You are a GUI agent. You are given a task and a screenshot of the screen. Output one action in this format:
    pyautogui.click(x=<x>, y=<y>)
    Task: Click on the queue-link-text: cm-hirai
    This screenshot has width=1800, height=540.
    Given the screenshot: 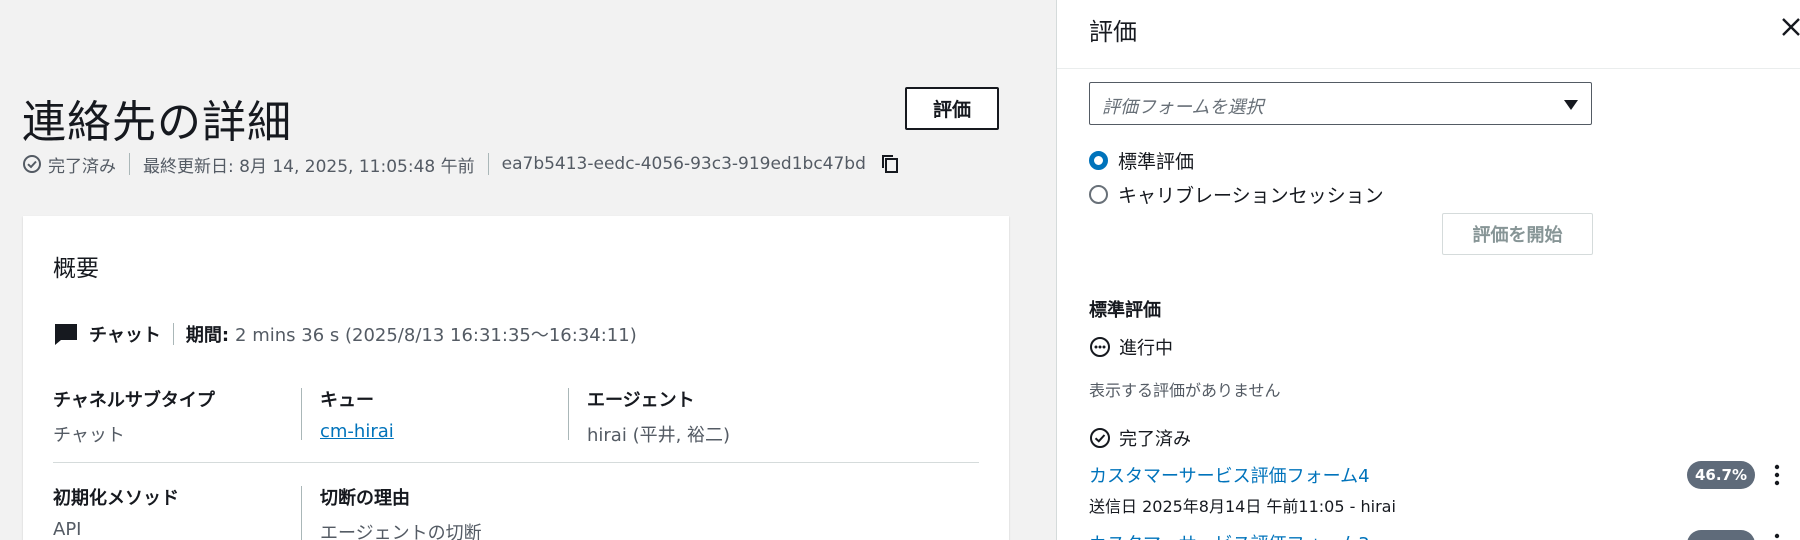 What is the action you would take?
    pyautogui.click(x=357, y=431)
    